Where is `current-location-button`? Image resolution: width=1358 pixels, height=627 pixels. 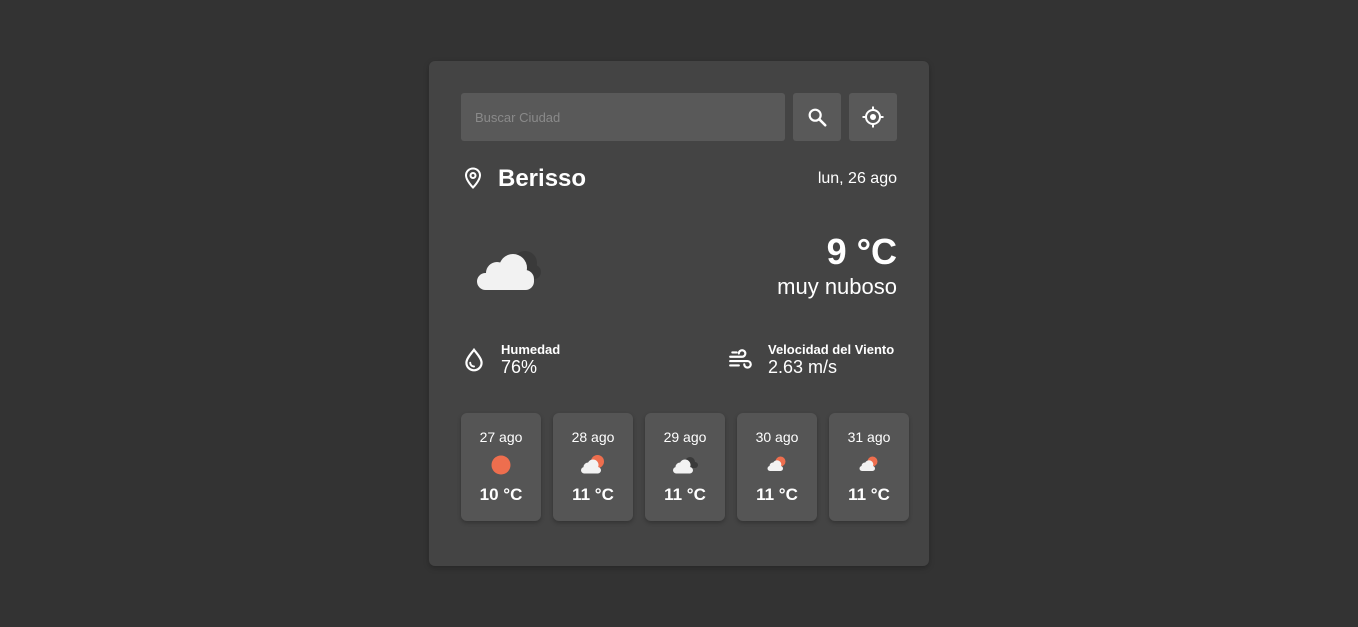
current-location-button is located at coordinates (873, 117).